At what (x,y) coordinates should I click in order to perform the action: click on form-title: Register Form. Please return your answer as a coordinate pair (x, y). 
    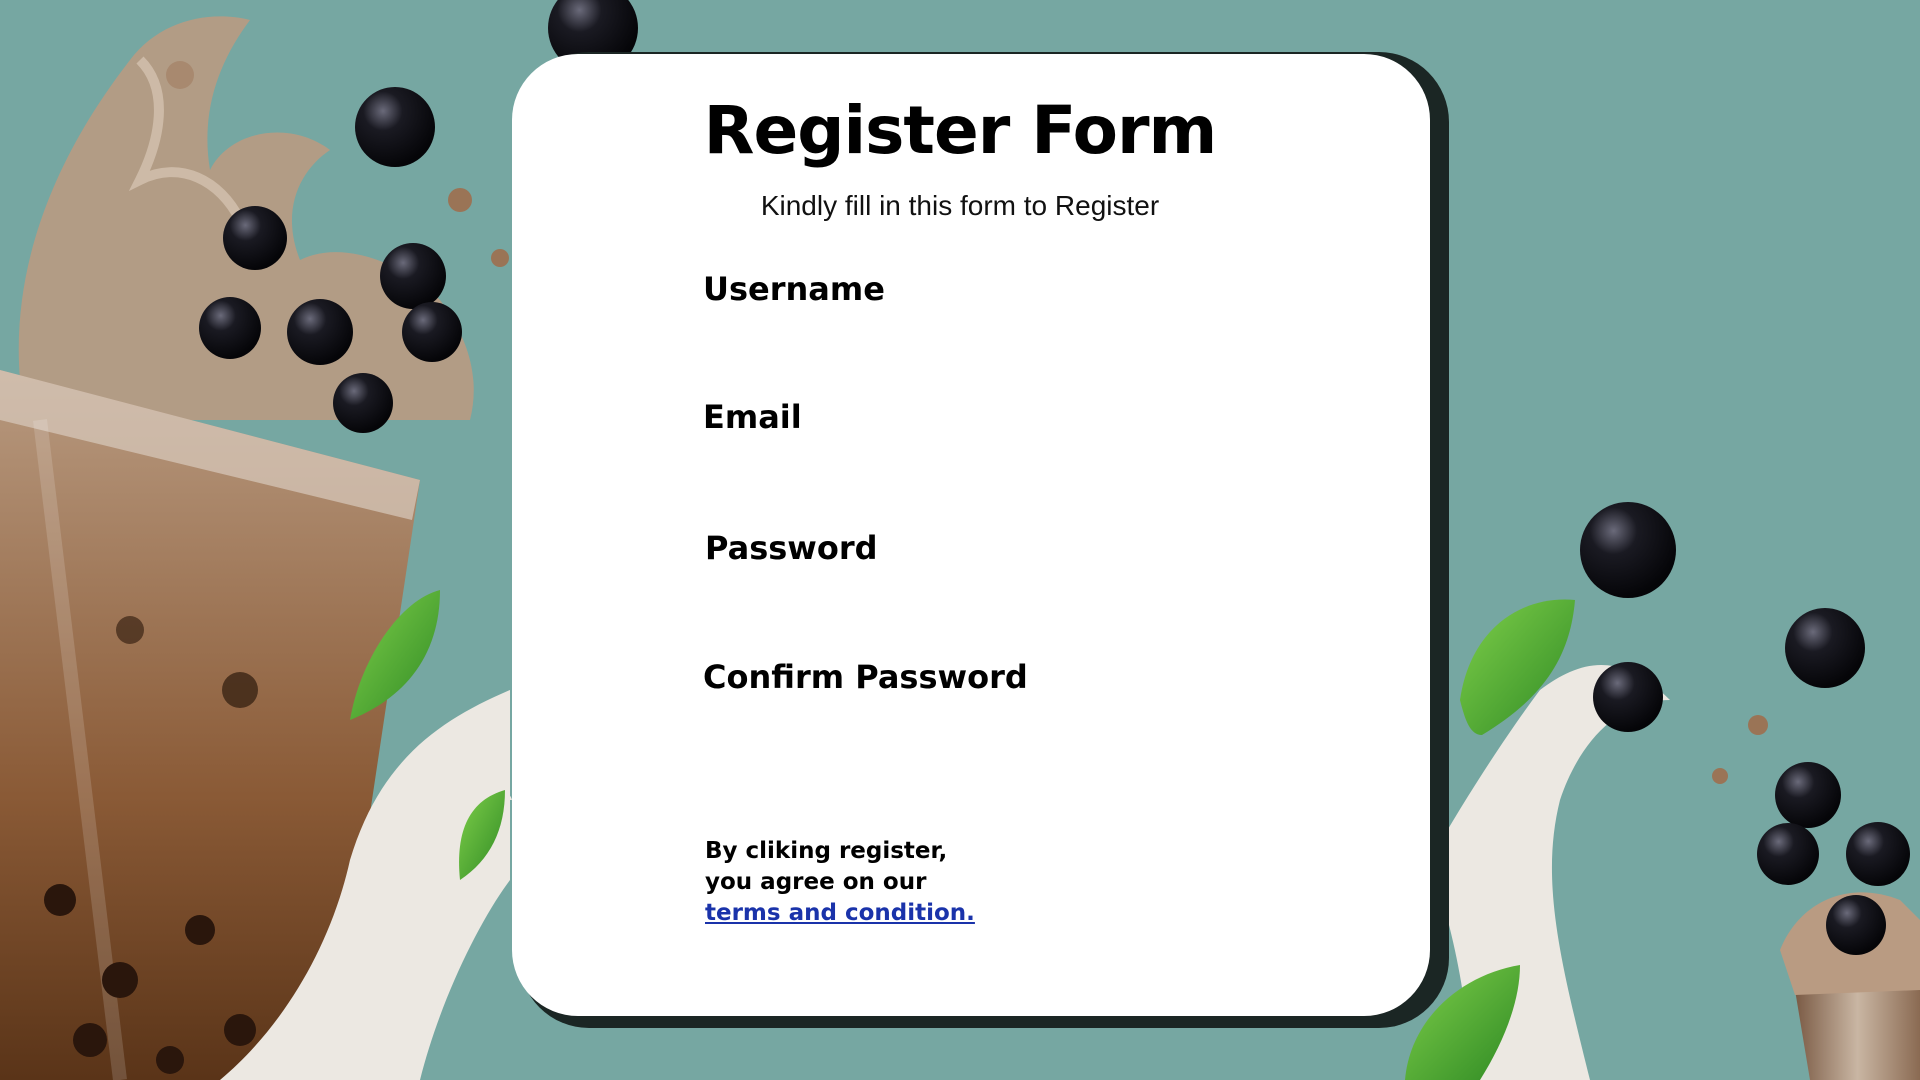
    Looking at the image, I should click on (960, 130).